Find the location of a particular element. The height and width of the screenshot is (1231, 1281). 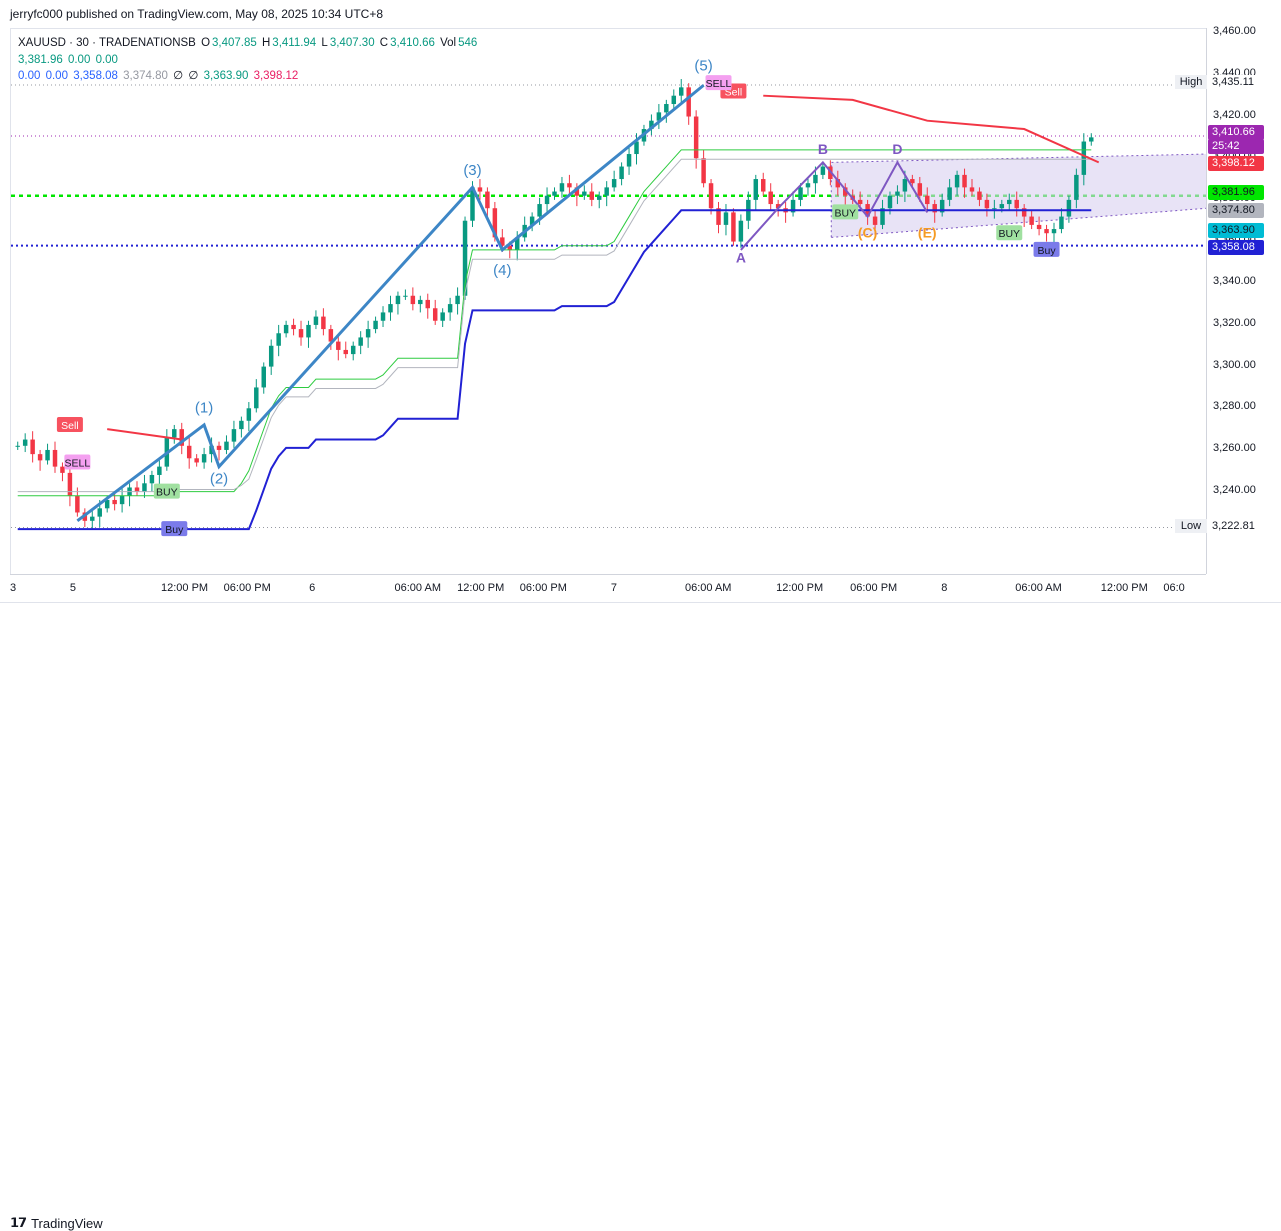

legend-ind2-v4: 3,374.80 is located at coordinates (145, 76).